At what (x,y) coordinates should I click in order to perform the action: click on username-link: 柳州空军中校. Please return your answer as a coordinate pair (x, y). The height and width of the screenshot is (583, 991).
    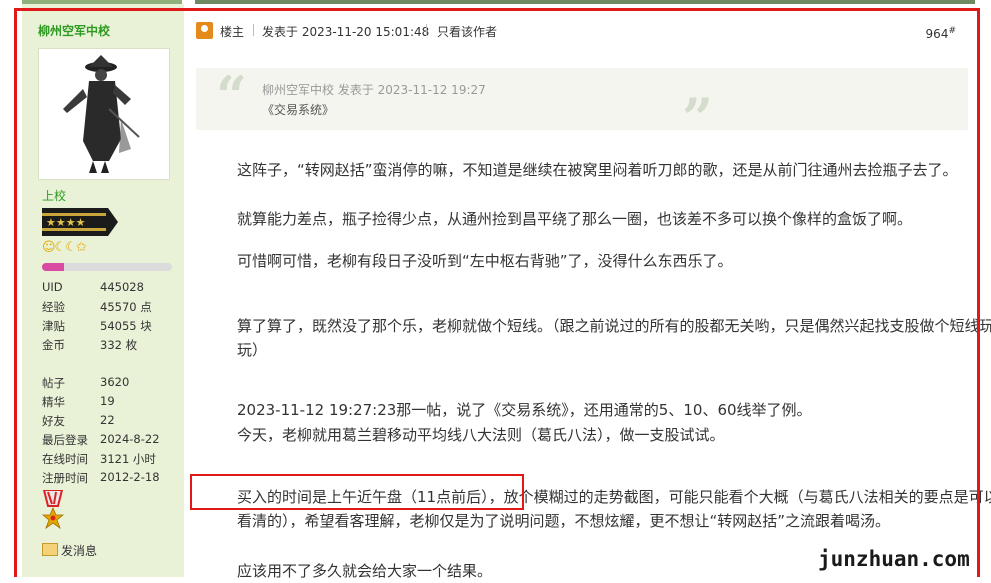
    Looking at the image, I should click on (74, 30).